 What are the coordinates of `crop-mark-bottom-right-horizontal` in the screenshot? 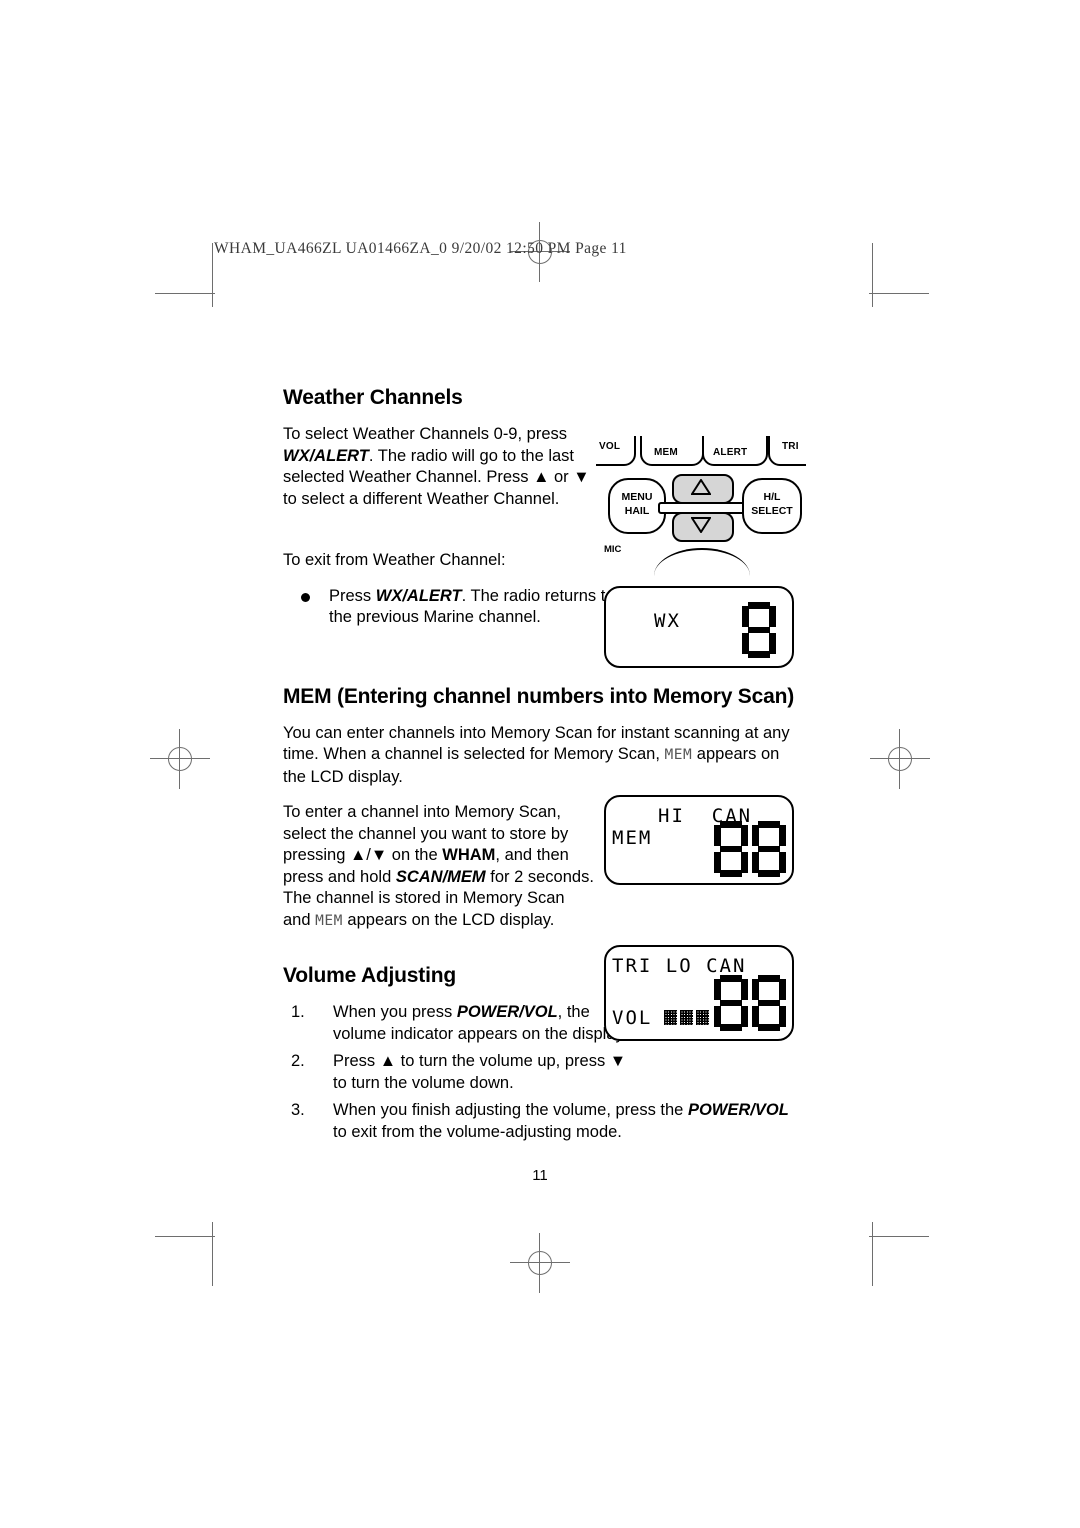 It's located at (899, 1236).